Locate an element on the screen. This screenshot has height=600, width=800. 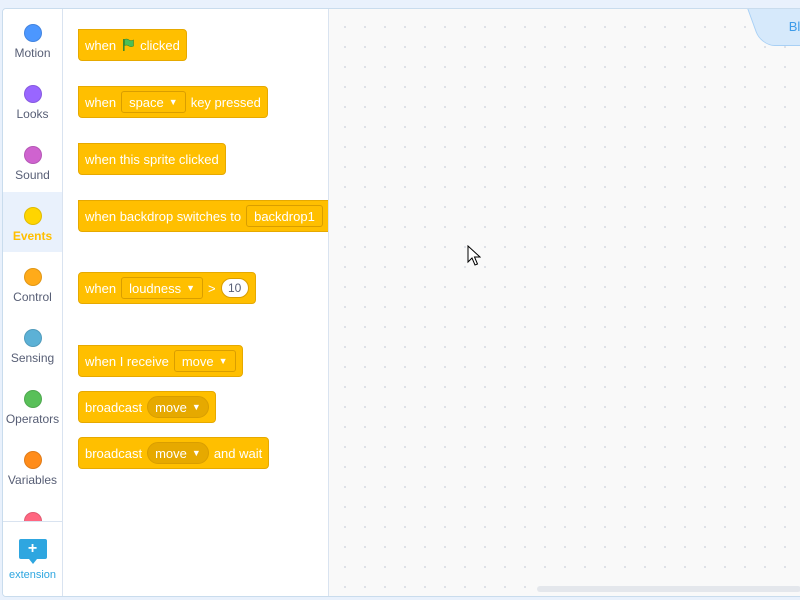
category-events: Events is located at coordinates (32, 222).